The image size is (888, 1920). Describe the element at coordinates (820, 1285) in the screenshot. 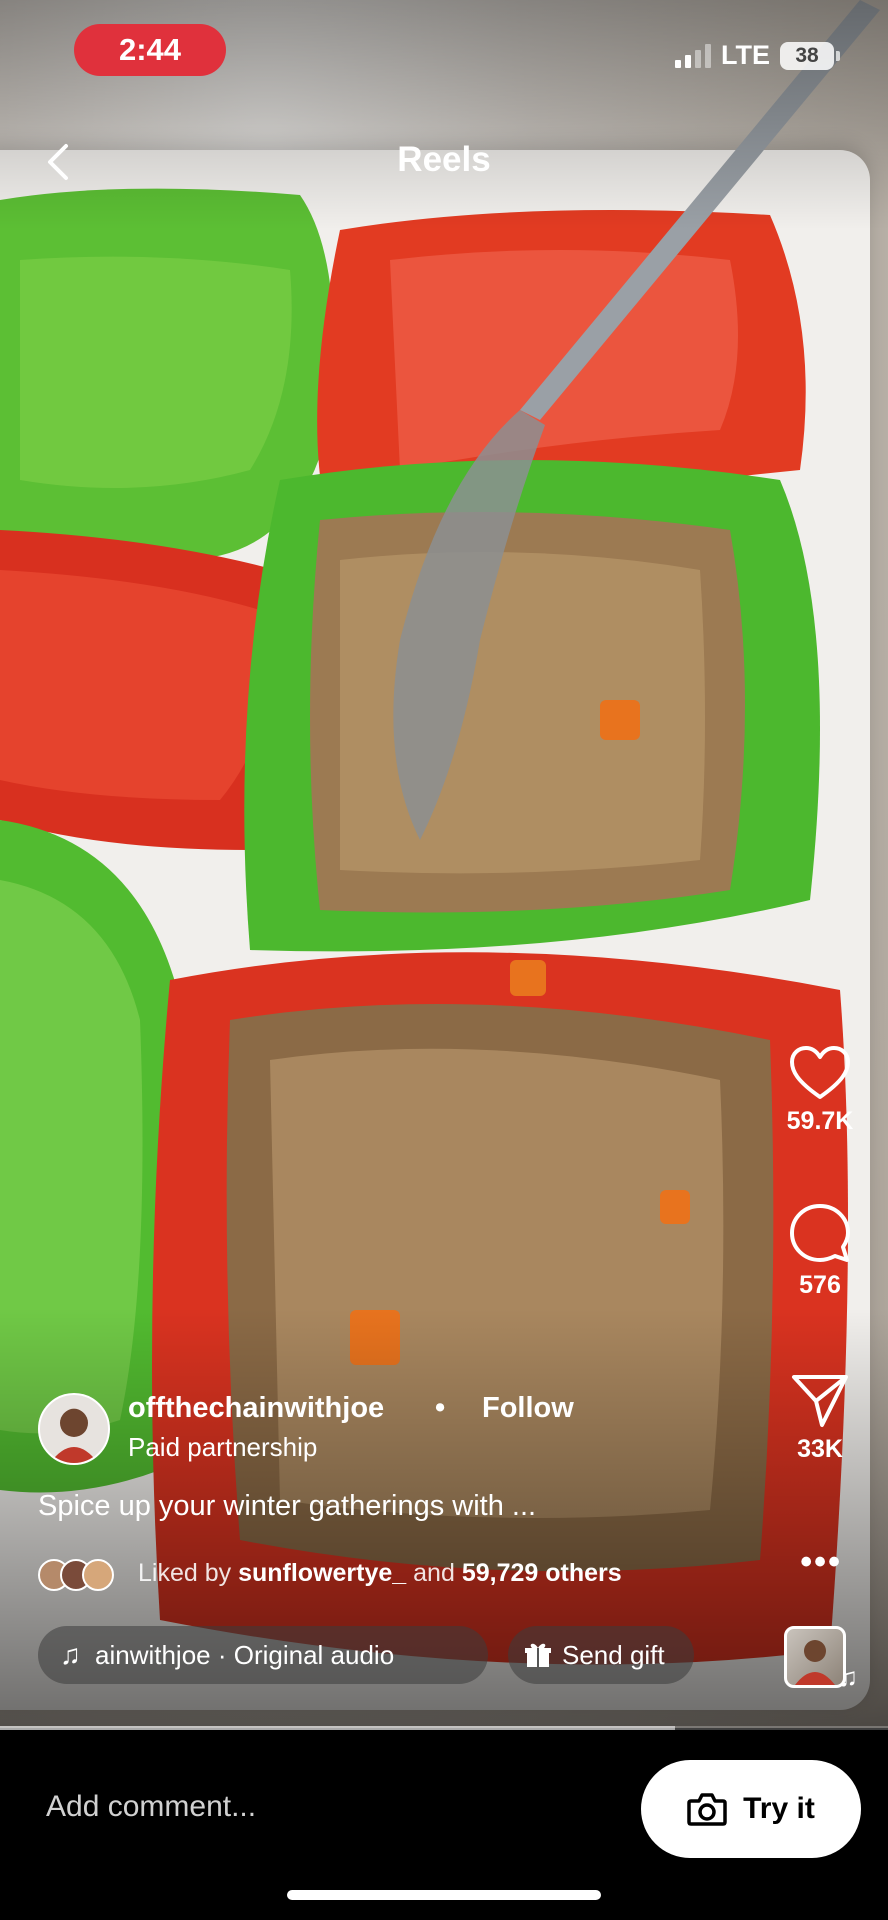

I see `comment-count: 576` at that location.